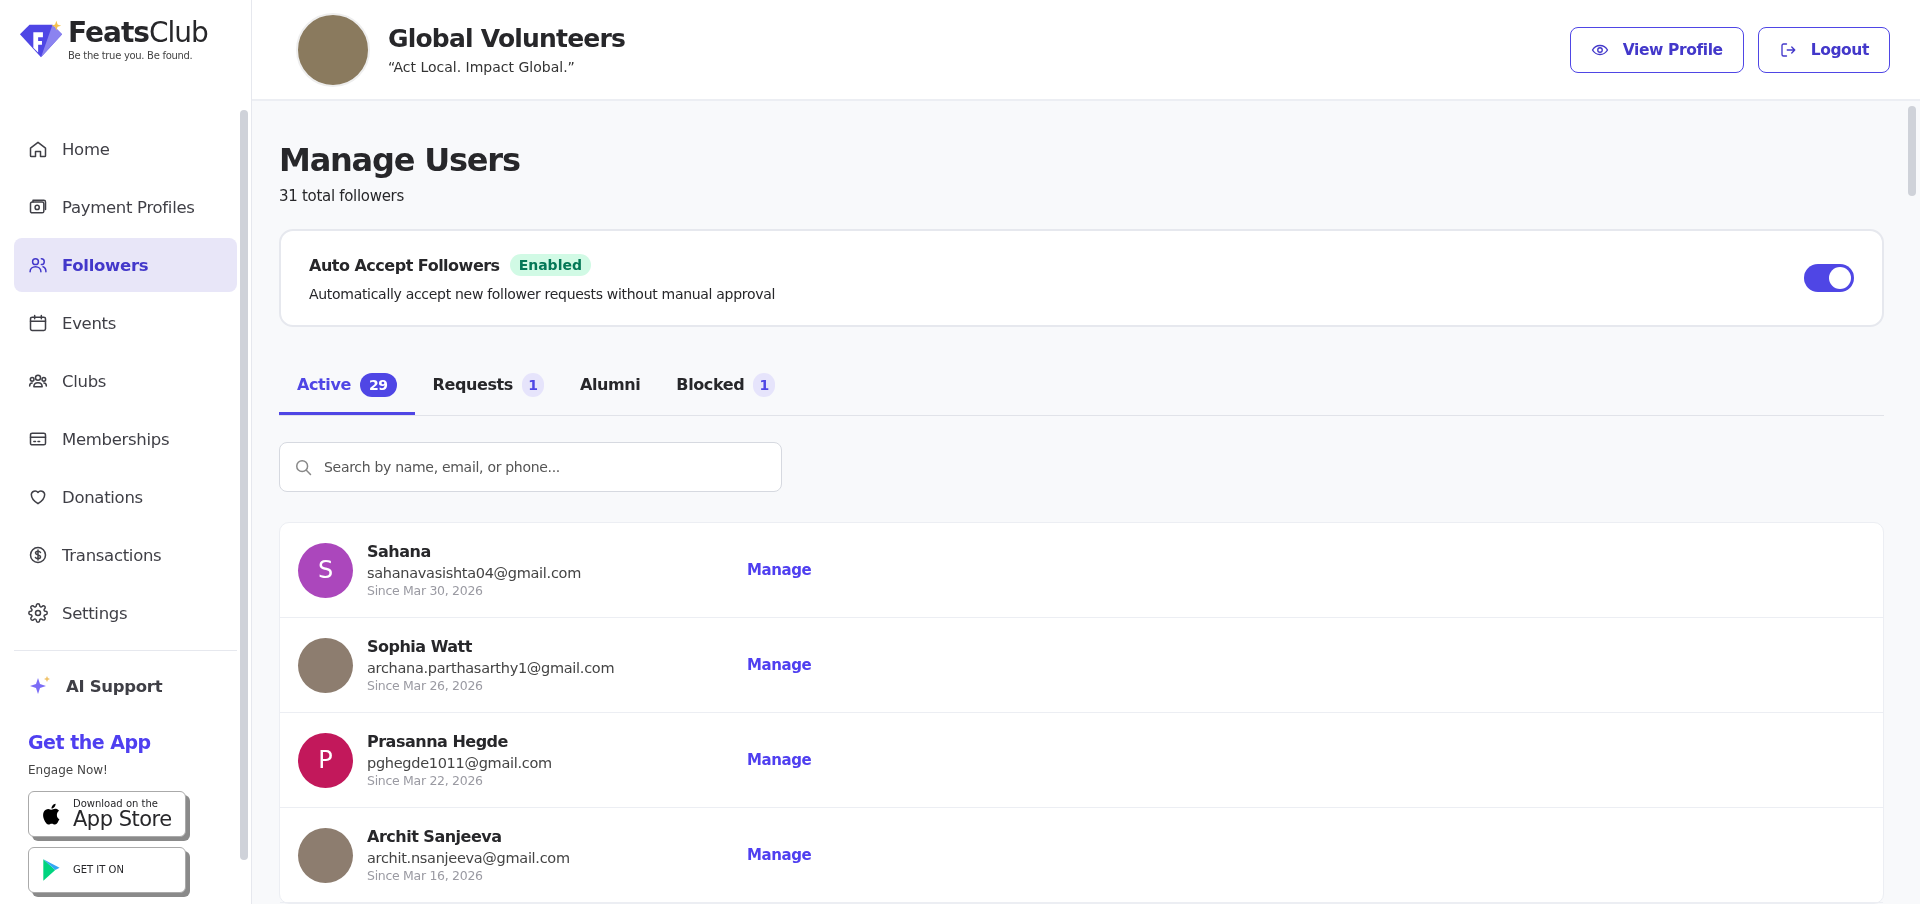 This screenshot has width=1920, height=904. I want to click on avatar: P, so click(325, 760).